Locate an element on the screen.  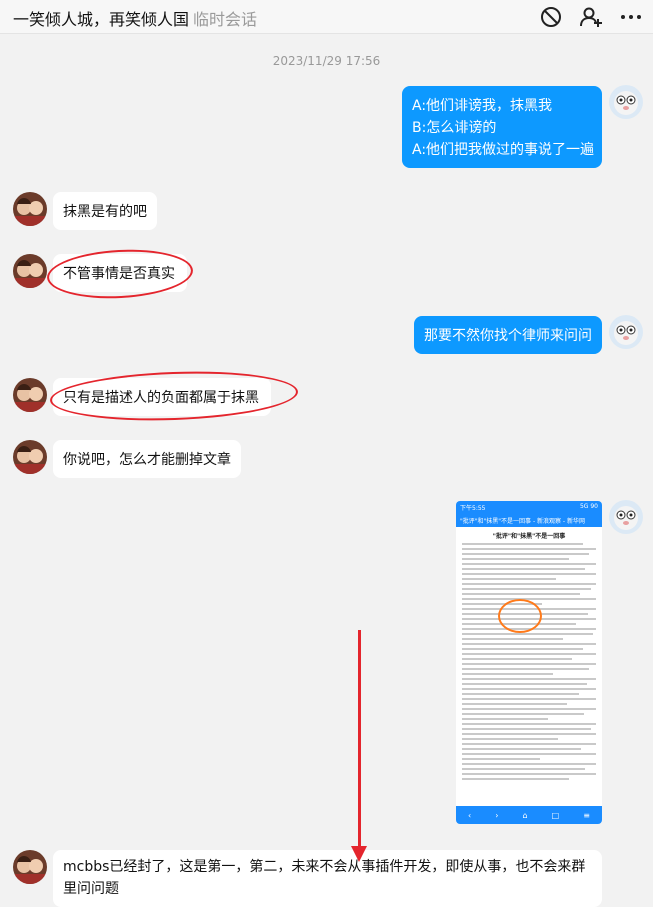
image-status-time: 下午5:55 is located at coordinates (473, 508).